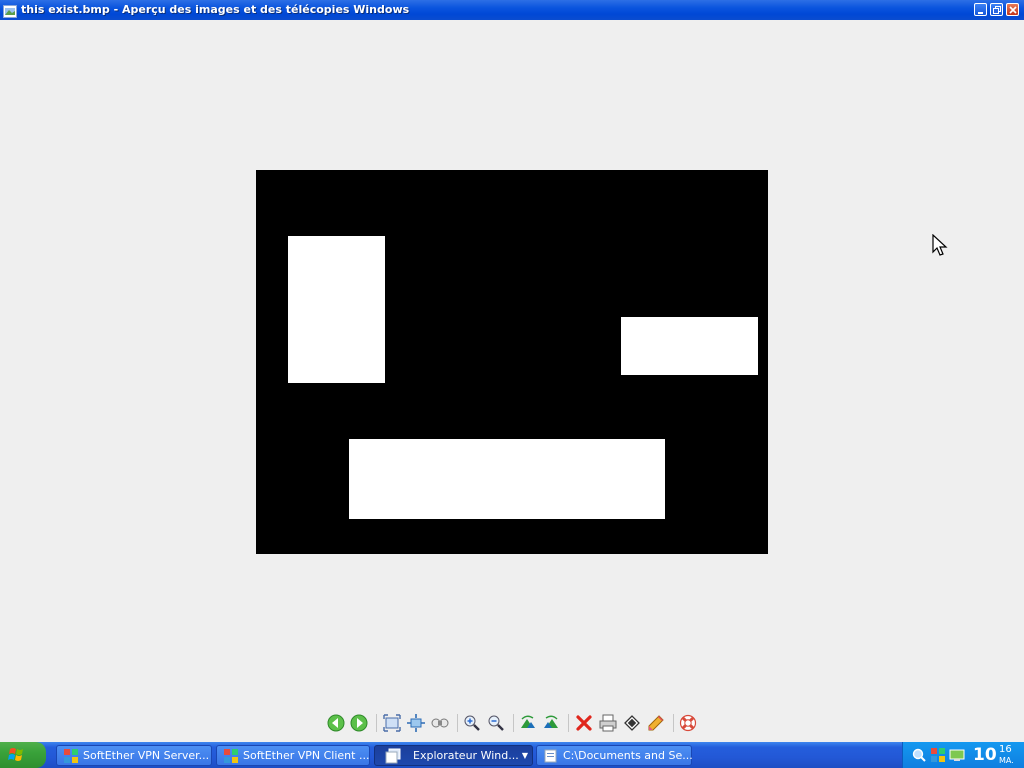 This screenshot has width=1024, height=768. I want to click on actual-size-button, so click(416, 723).